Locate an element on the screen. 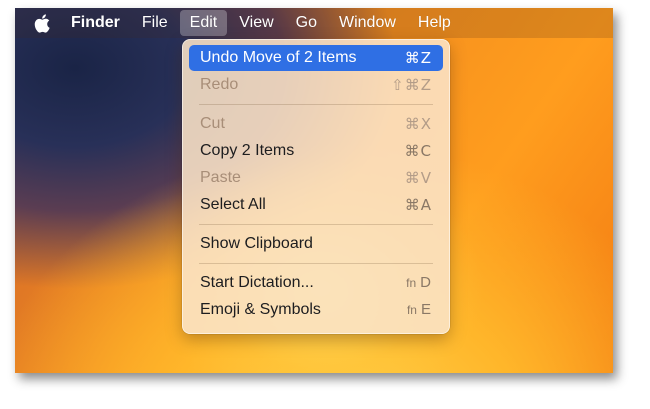  menu-item-label: Cut is located at coordinates (212, 123).